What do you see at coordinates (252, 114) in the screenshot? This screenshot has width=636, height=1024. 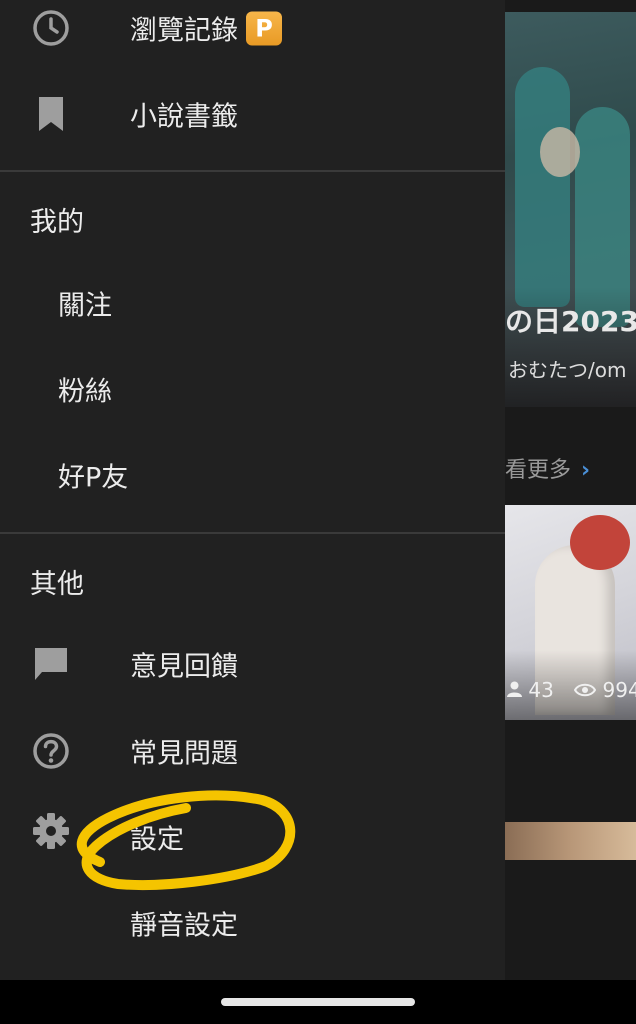 I see `drawer-item-novel-bookmarks: 小說書籤` at bounding box center [252, 114].